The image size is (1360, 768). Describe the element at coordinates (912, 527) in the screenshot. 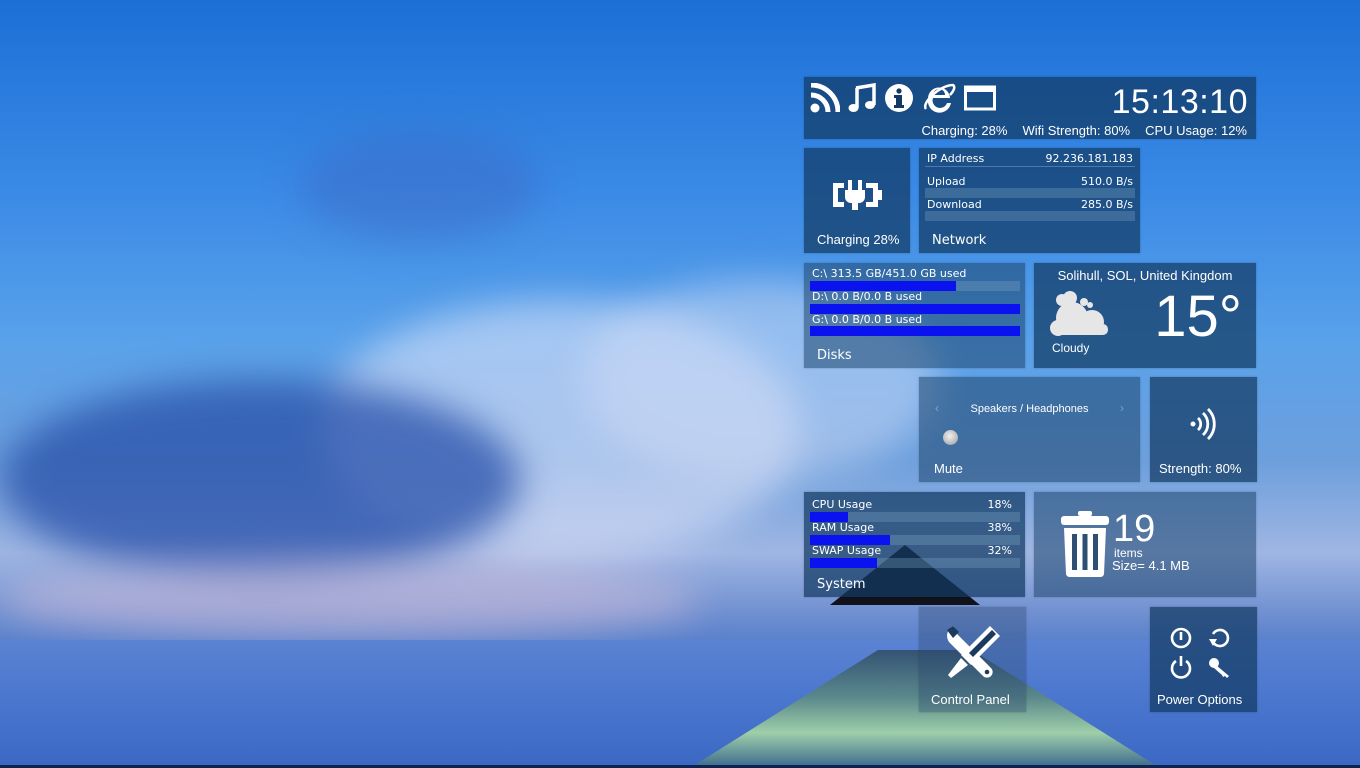

I see `ram-usage-row: RAM Usage 38%` at that location.